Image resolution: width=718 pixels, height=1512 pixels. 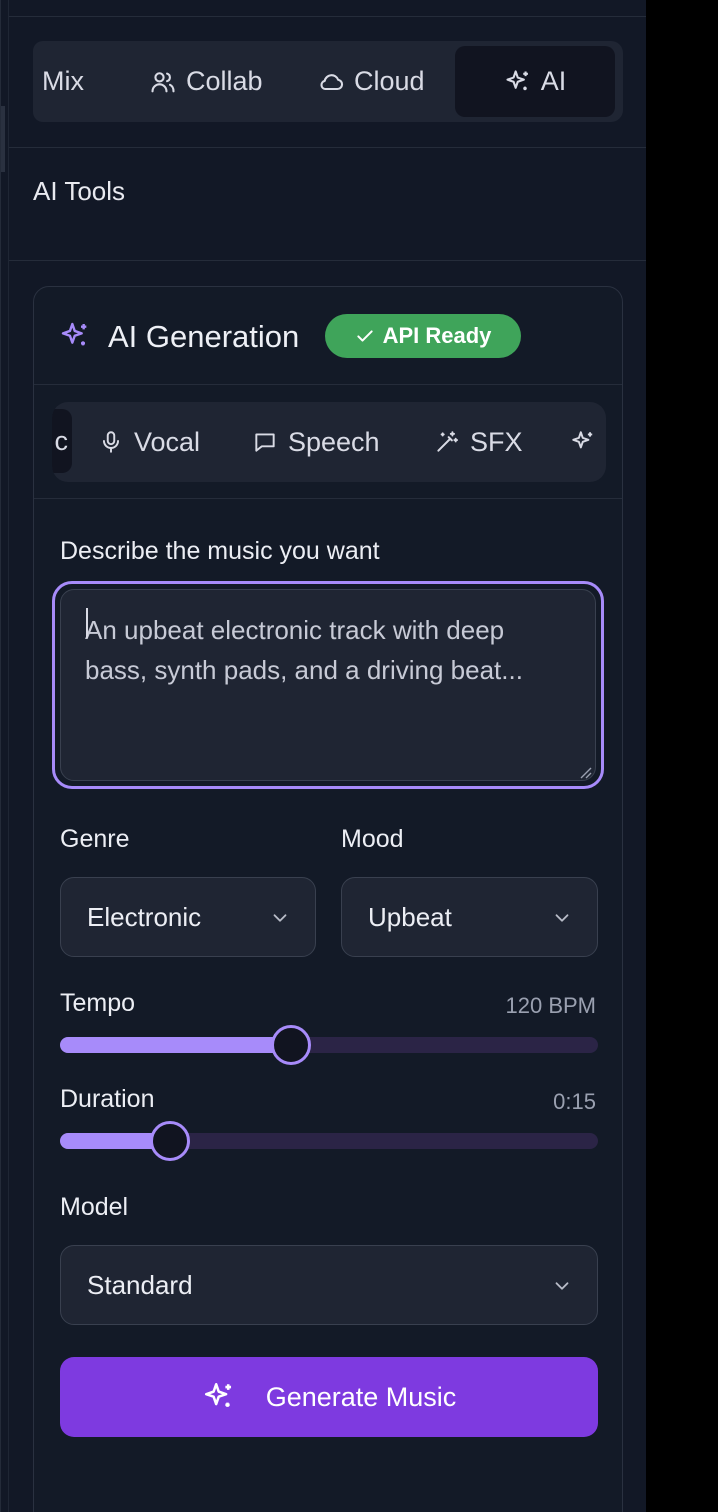 I want to click on tab-ai: AI, so click(x=535, y=81).